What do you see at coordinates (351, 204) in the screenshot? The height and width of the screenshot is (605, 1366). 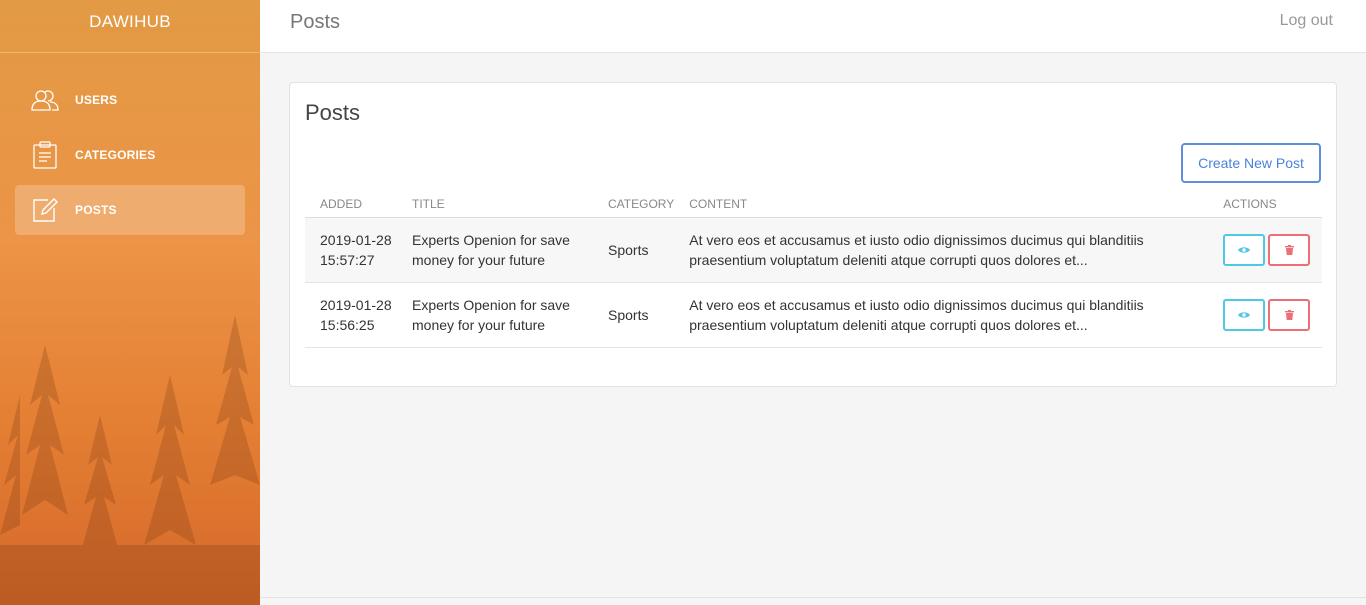 I see `column-header-added: ADDED` at bounding box center [351, 204].